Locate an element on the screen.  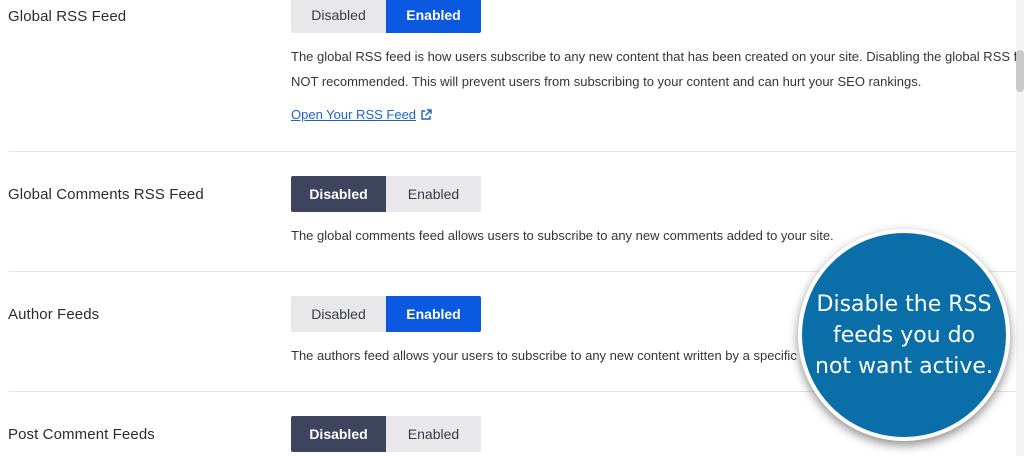
scrollbar-track is located at coordinates (1020, 228).